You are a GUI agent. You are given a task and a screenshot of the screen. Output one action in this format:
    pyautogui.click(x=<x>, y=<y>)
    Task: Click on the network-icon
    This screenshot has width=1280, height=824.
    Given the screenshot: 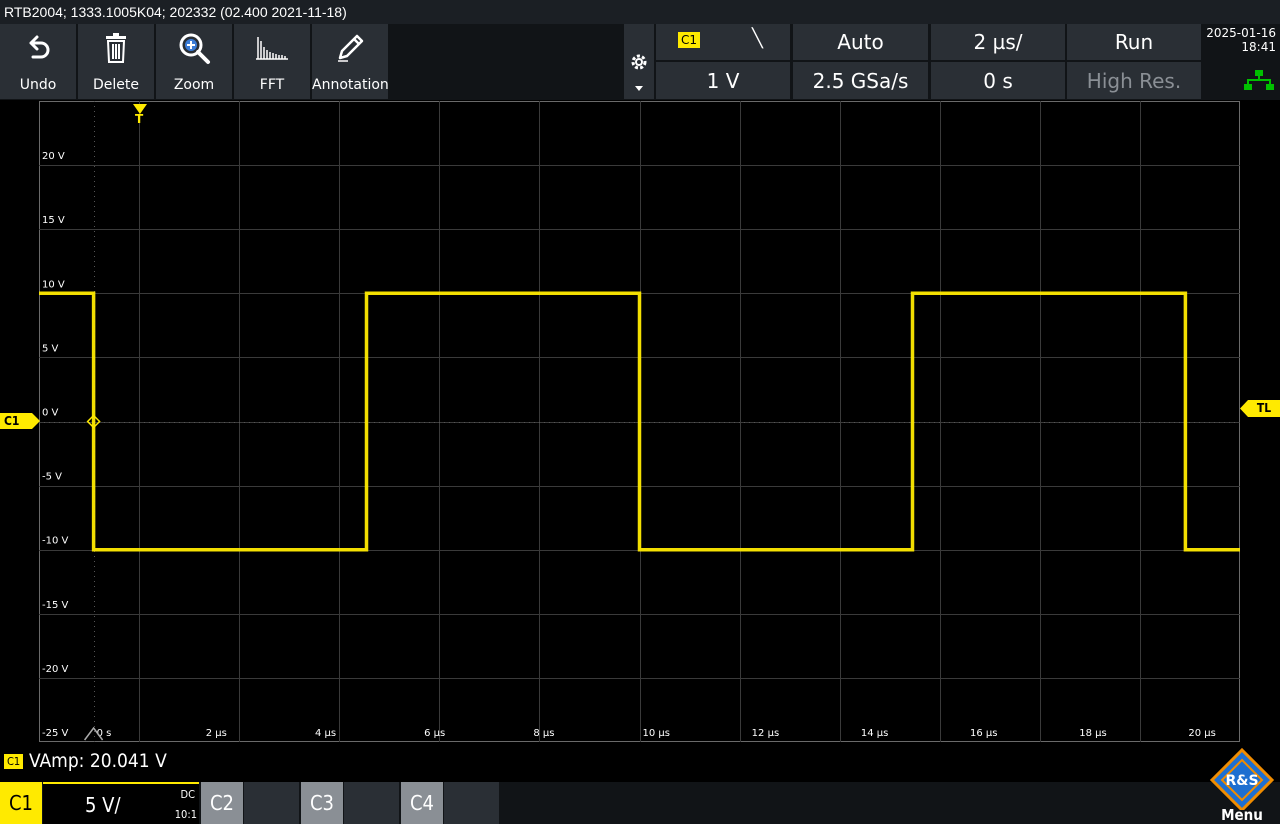 What is the action you would take?
    pyautogui.click(x=1259, y=80)
    